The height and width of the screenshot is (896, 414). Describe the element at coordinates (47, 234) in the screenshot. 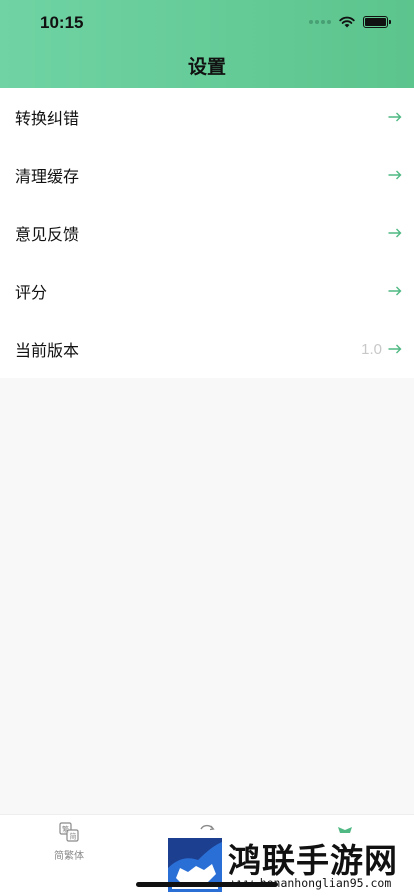

I see `settings-item-label: 意见反馈` at that location.